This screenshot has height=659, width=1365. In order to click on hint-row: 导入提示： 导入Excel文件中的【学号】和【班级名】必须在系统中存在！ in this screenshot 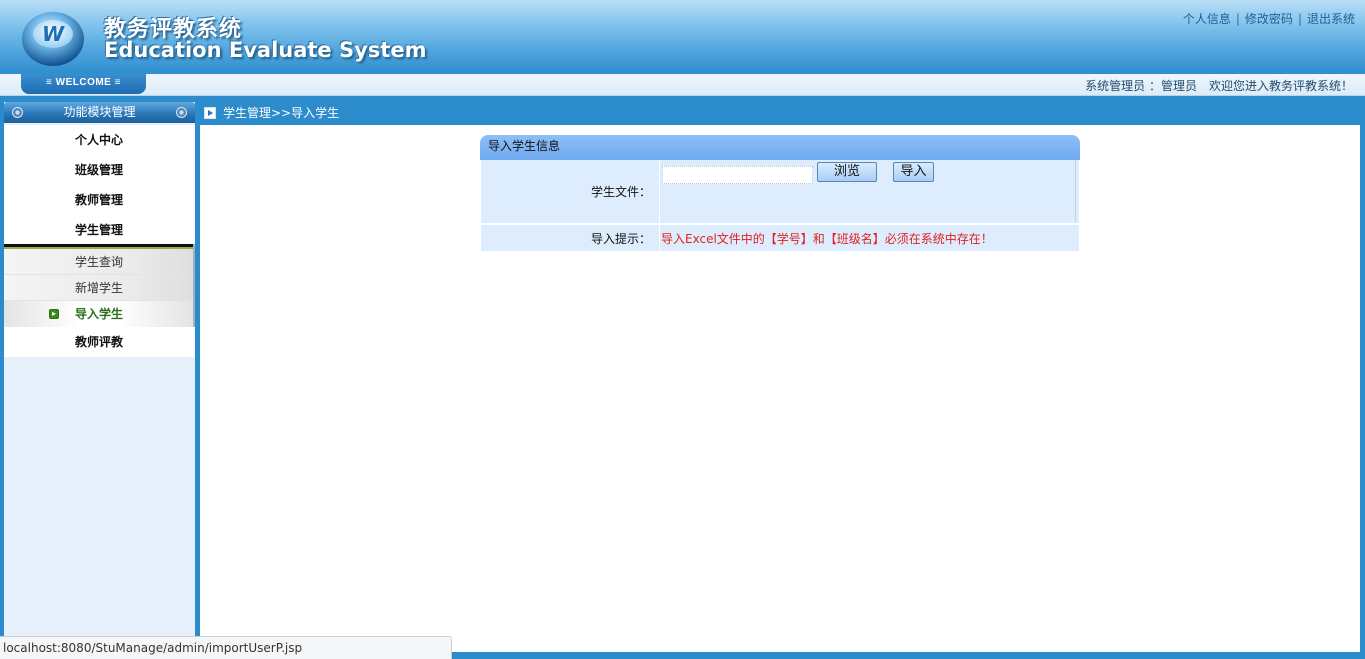, I will do `click(780, 238)`.